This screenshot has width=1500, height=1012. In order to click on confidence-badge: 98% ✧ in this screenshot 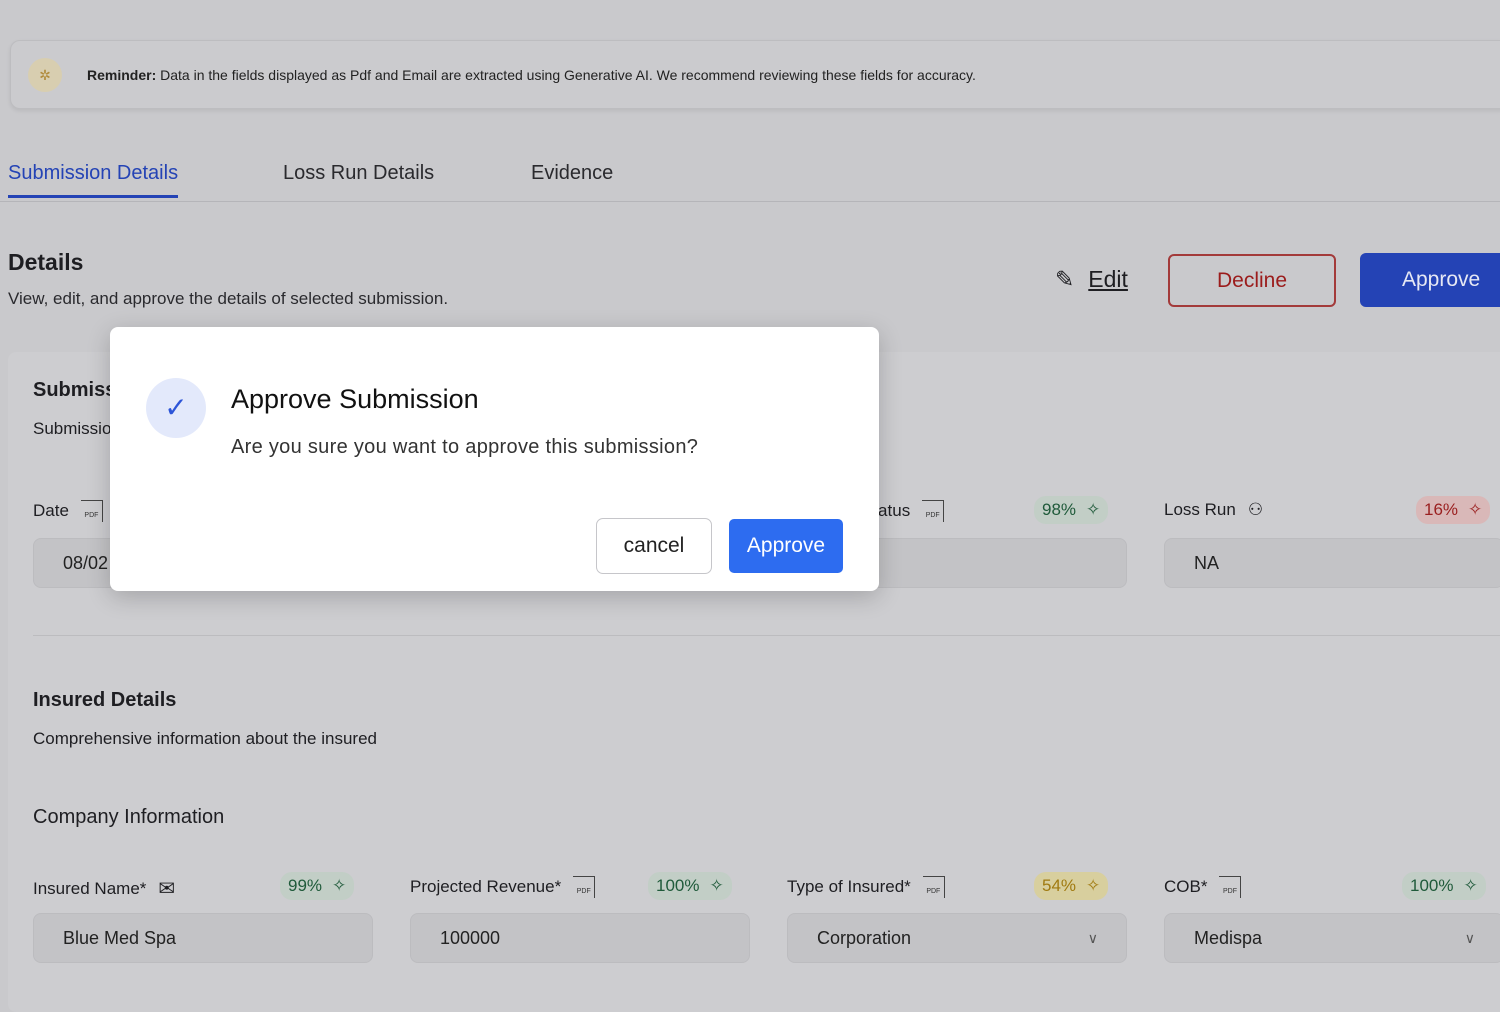, I will do `click(1071, 510)`.